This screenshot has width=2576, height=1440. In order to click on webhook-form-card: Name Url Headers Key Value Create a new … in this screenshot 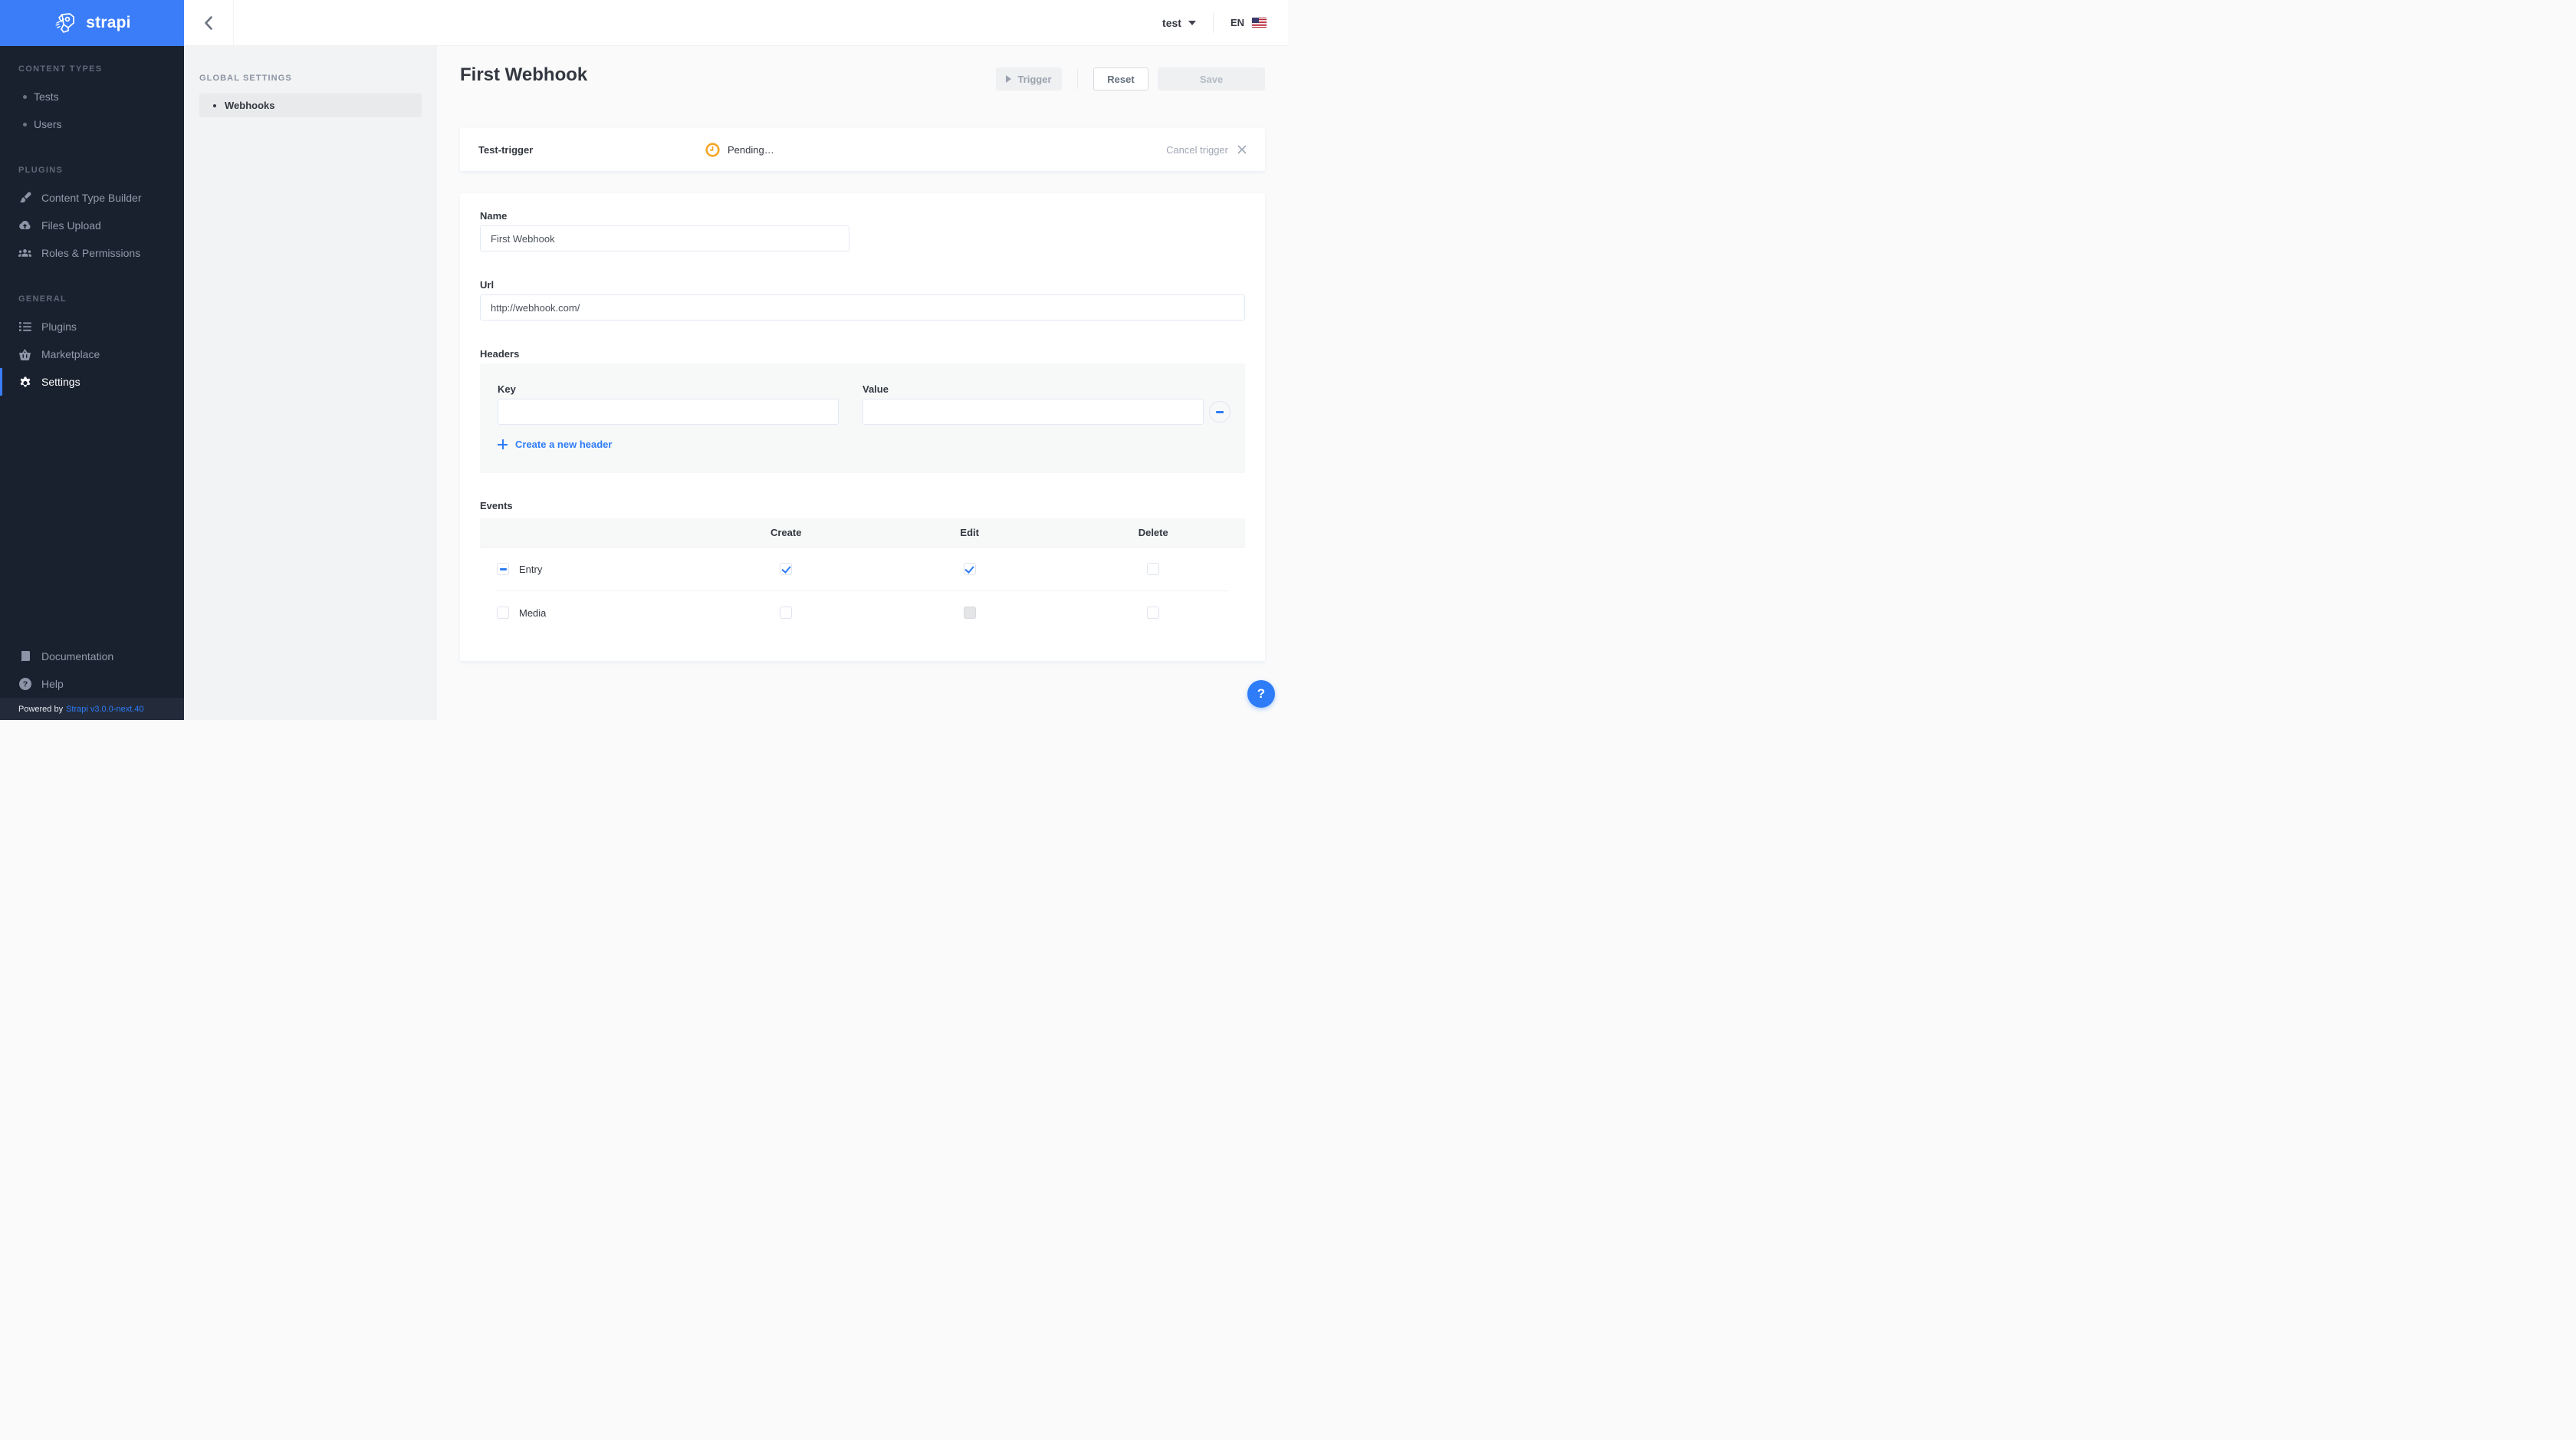, I will do `click(863, 427)`.